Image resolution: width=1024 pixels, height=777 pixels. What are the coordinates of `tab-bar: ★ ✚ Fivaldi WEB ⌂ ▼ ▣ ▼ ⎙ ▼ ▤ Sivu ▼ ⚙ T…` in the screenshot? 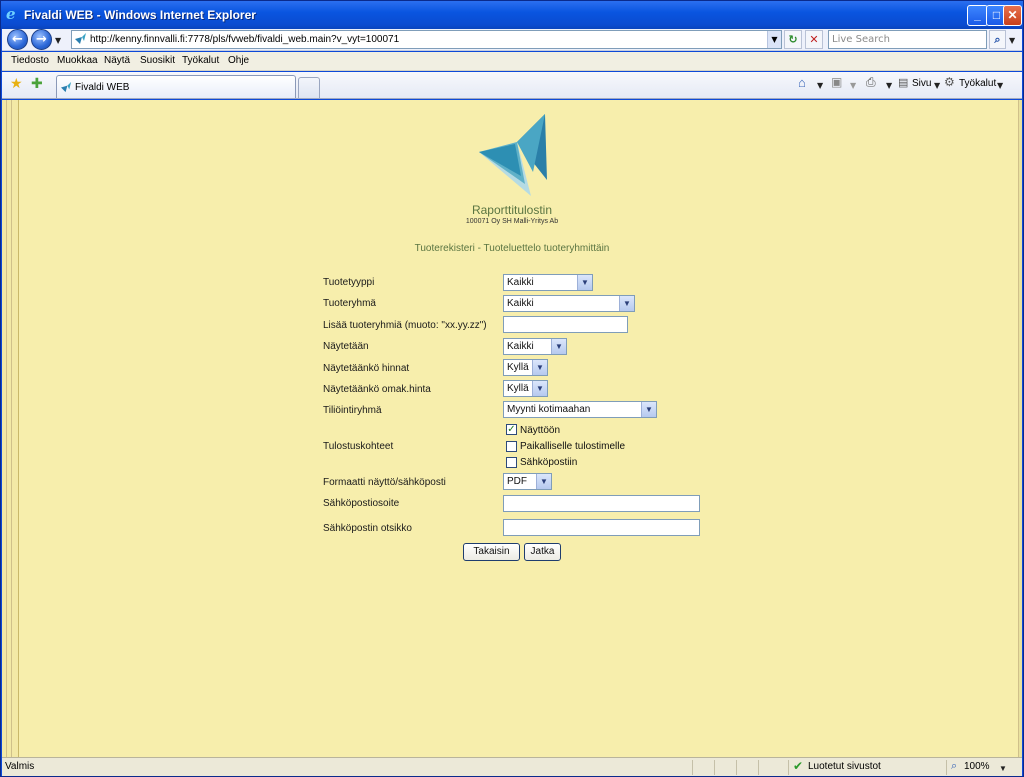 It's located at (512, 85).